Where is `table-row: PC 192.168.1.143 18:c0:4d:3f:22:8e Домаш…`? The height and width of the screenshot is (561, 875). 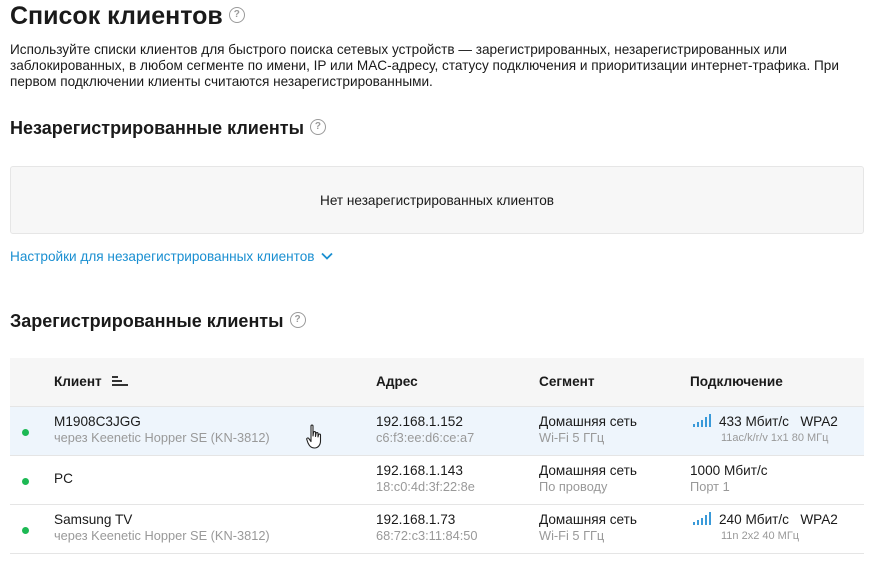 table-row: PC 192.168.1.143 18:c0:4d:3f:22:8e Домаш… is located at coordinates (437, 480).